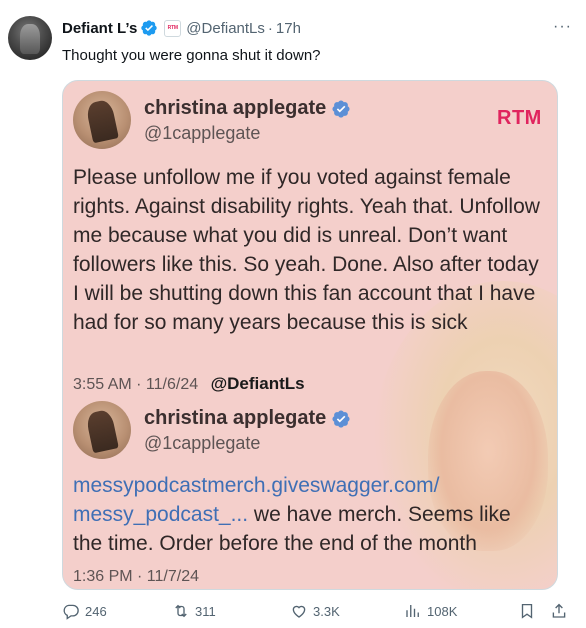  What do you see at coordinates (225, 28) in the screenshot?
I see `author-handle: @DefiantLs` at bounding box center [225, 28].